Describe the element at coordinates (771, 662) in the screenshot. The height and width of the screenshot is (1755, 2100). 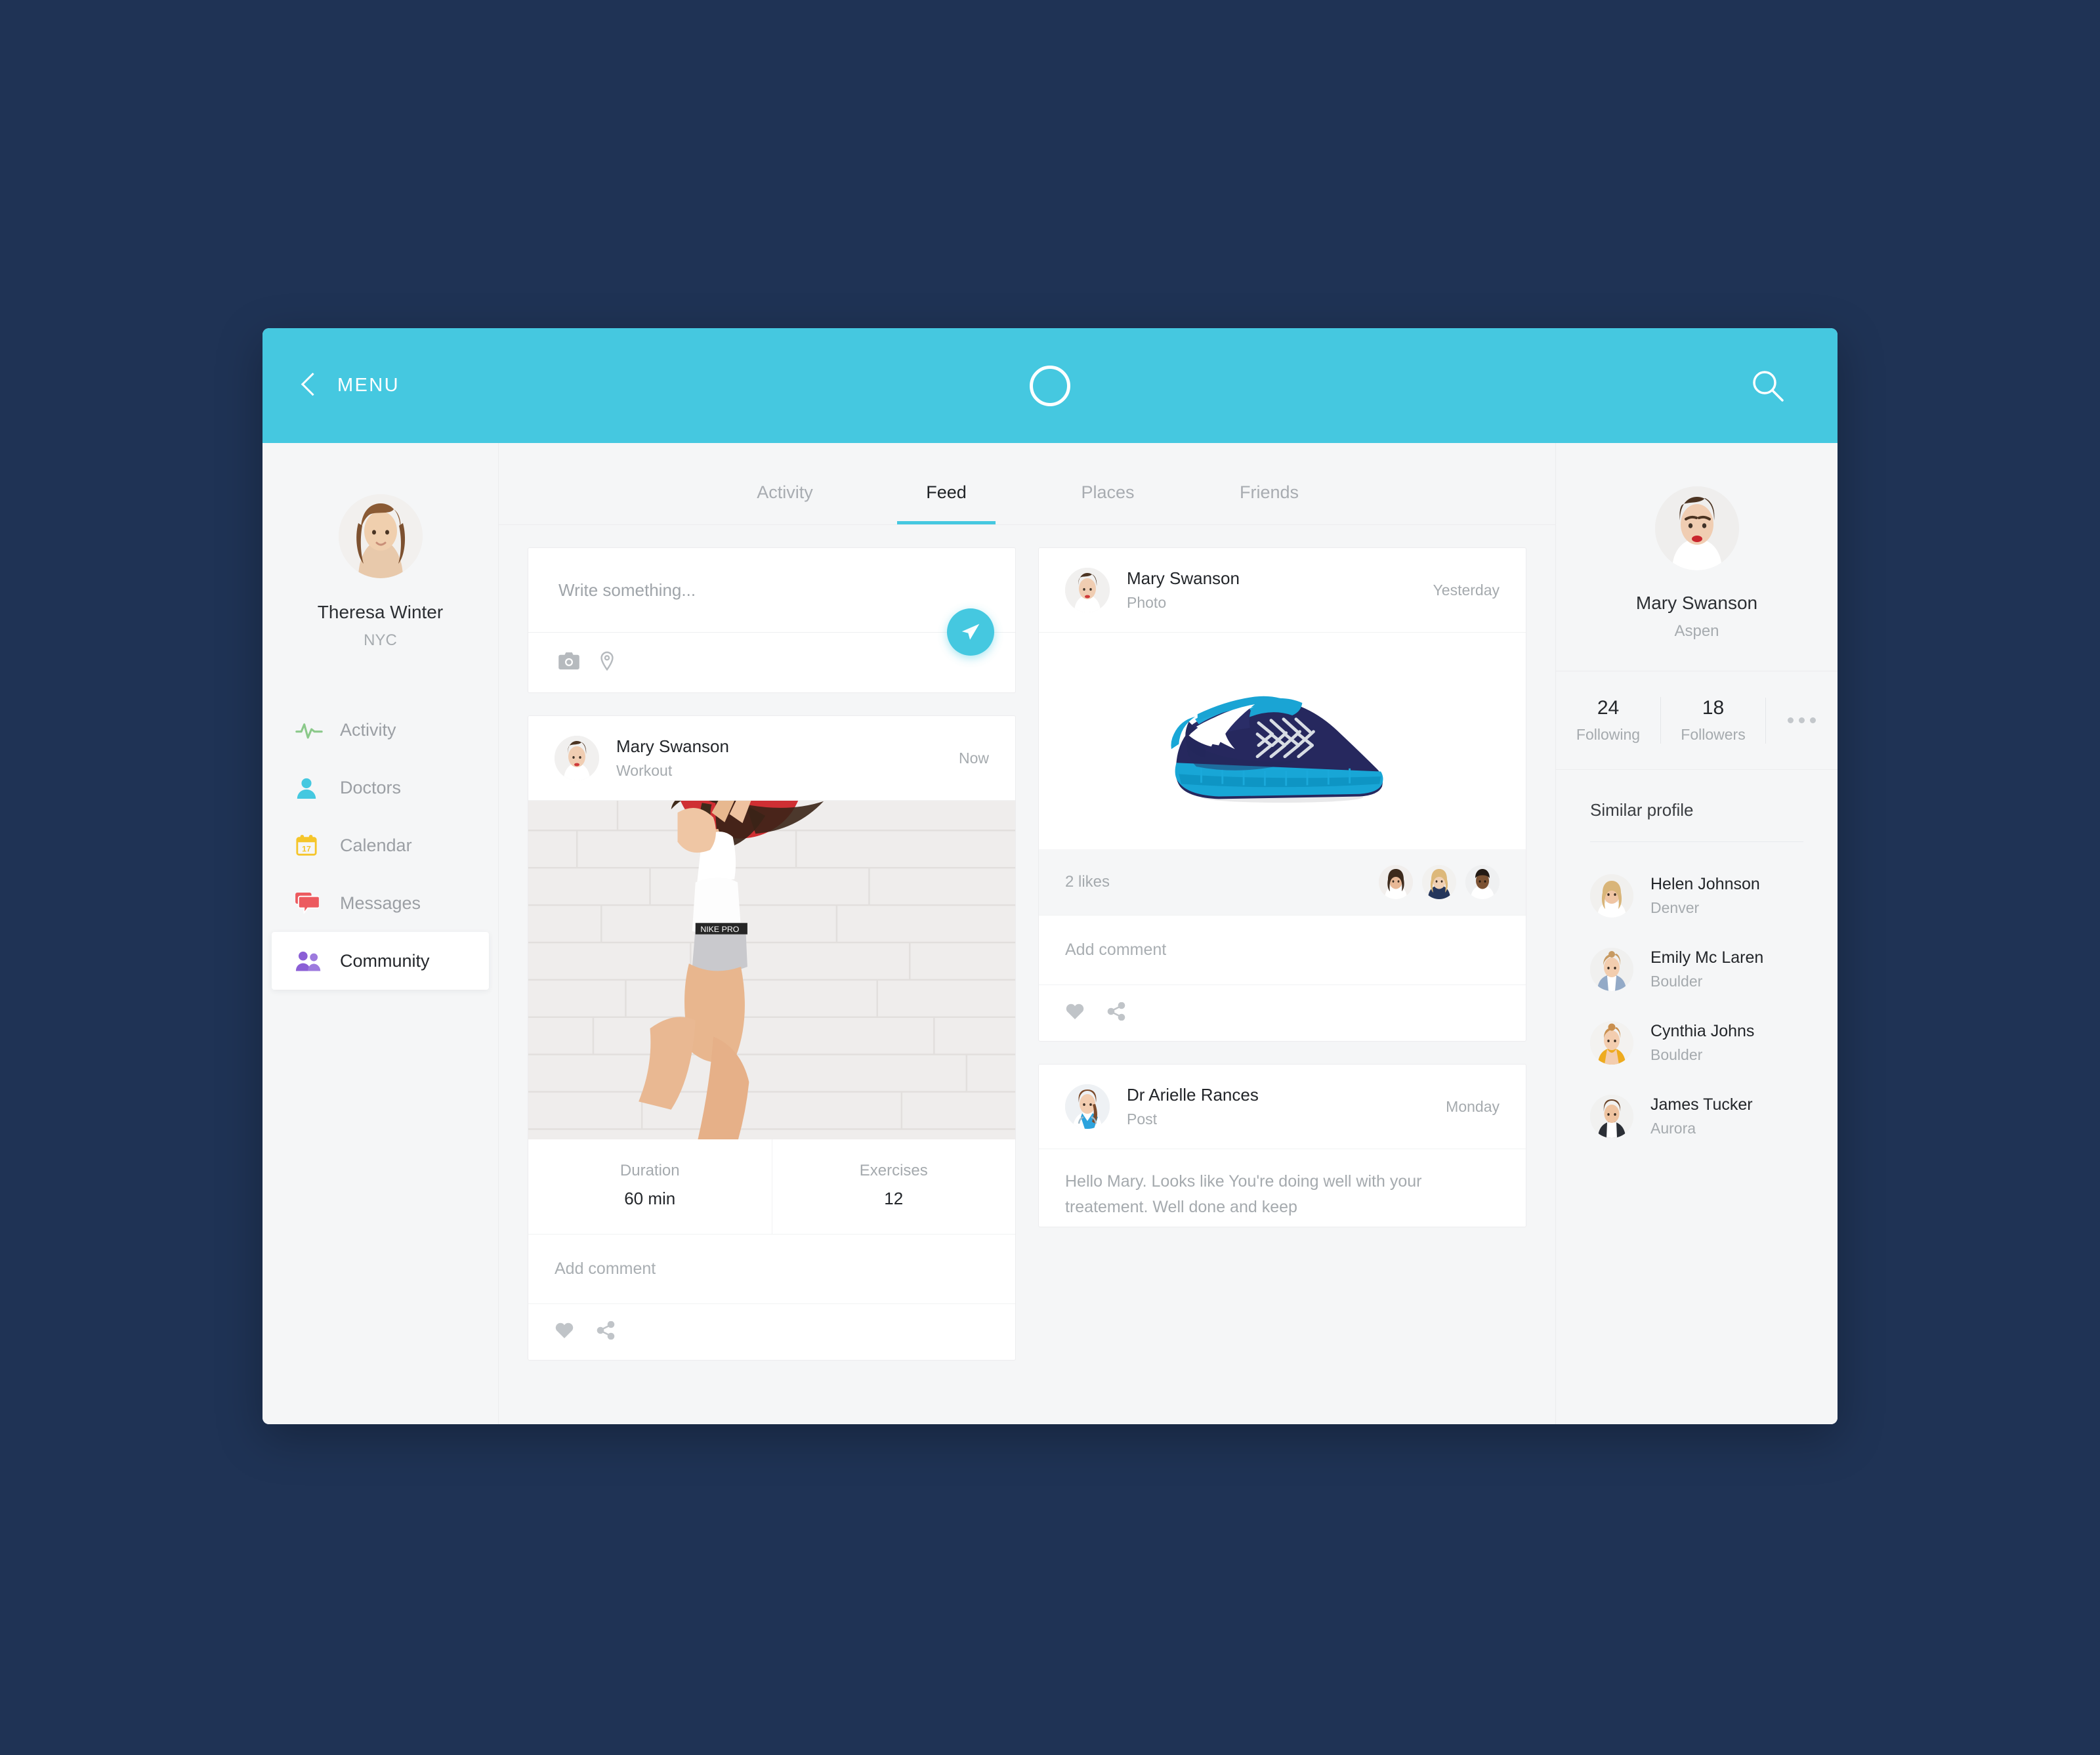
I see `compose-actions` at that location.